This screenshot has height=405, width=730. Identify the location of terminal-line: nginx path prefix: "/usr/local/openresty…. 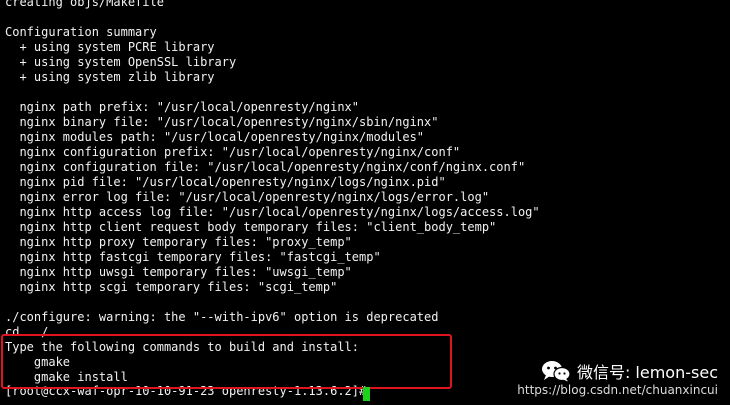
(182, 107).